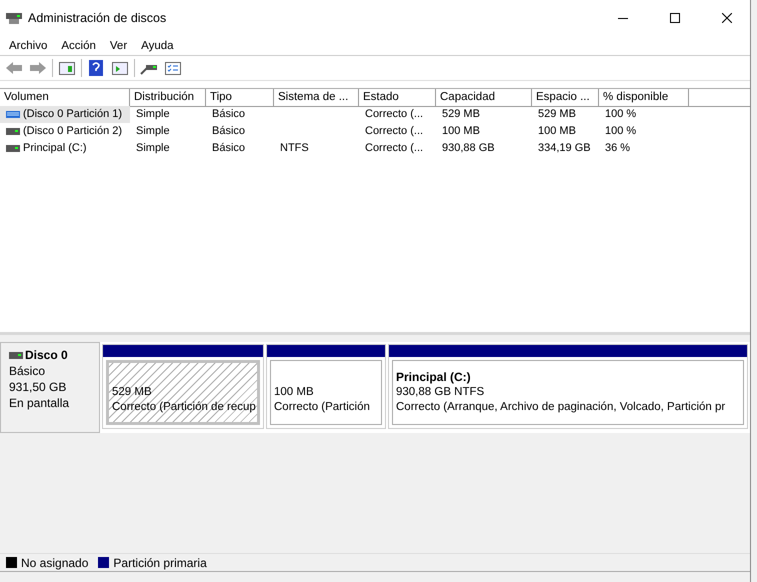  What do you see at coordinates (96, 68) in the screenshot?
I see `help-button` at bounding box center [96, 68].